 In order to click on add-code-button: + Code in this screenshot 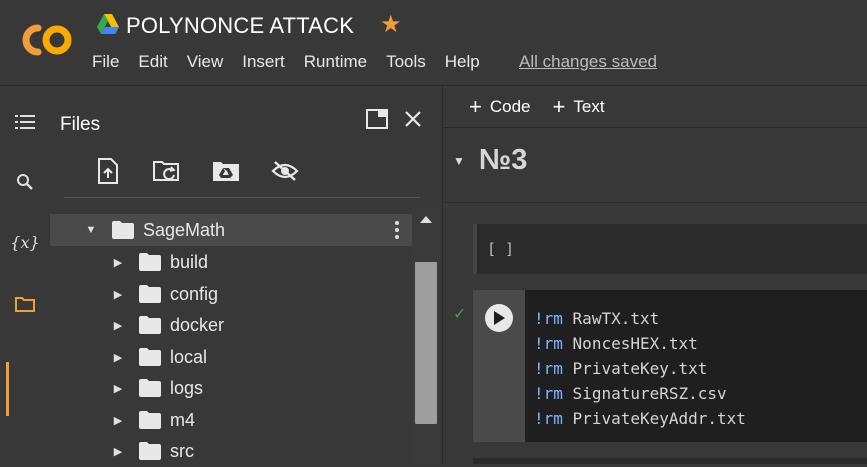, I will do `click(500, 106)`.